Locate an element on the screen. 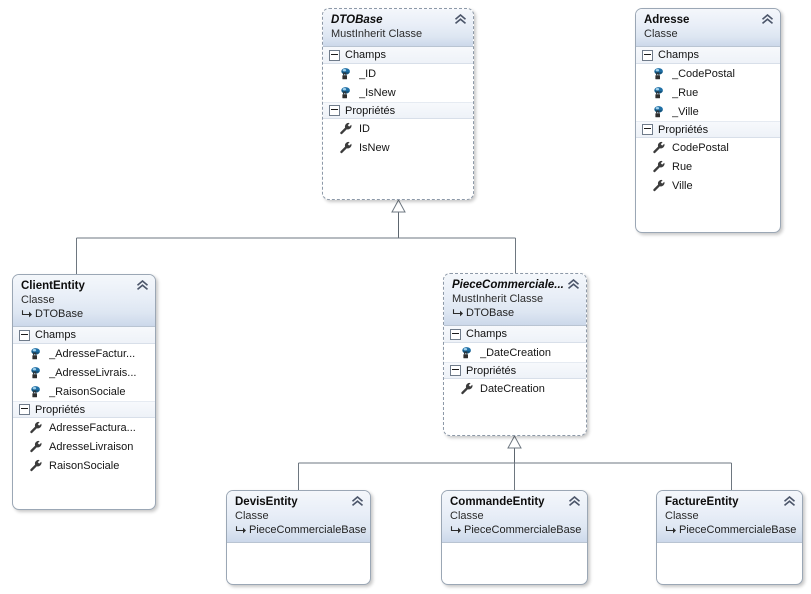  member-row: _IsNew is located at coordinates (398, 92).